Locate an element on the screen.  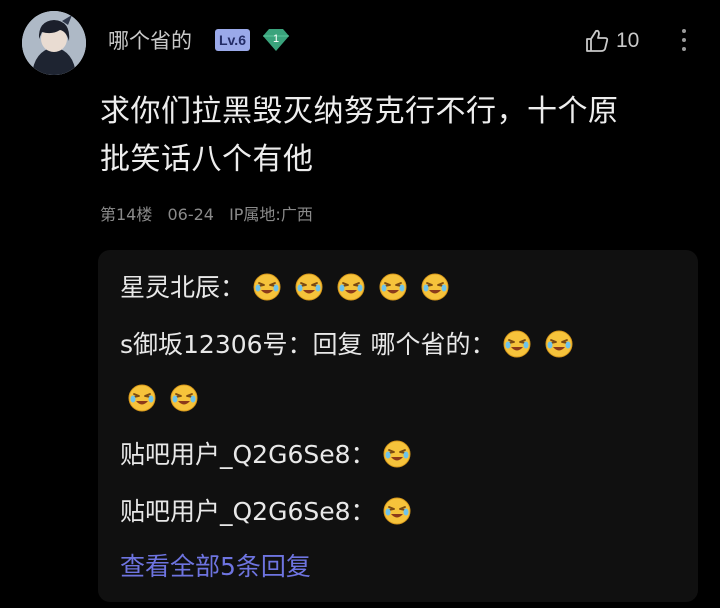
ip-location: IP属地:广西 is located at coordinates (271, 214).